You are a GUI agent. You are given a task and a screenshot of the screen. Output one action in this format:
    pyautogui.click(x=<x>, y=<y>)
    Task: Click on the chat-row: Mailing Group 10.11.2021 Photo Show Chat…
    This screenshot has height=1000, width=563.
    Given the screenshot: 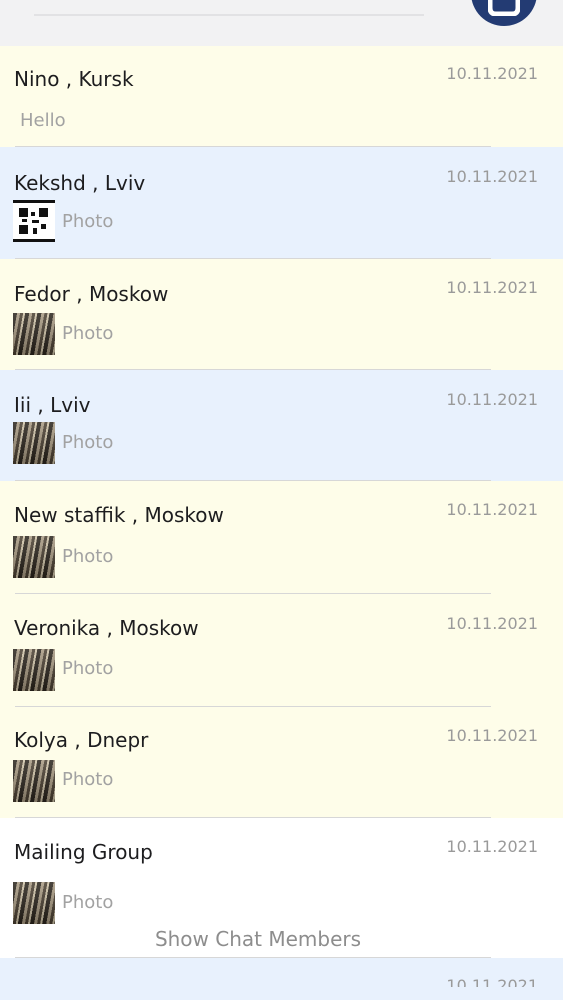 What is the action you would take?
    pyautogui.click(x=281, y=888)
    